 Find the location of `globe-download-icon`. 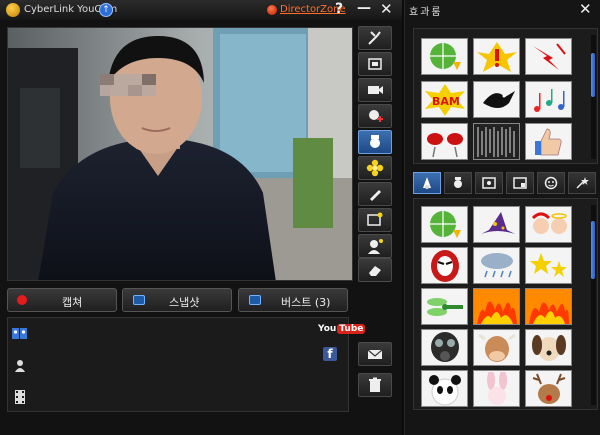

globe-download-icon is located at coordinates (445, 224).